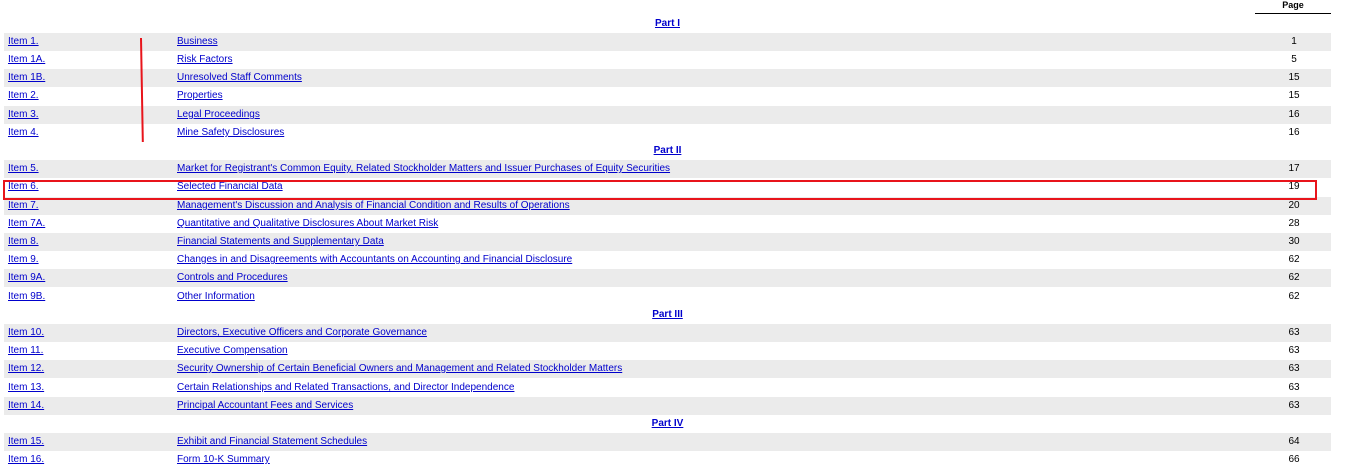 The image size is (1351, 471). Describe the element at coordinates (23, 169) in the screenshot. I see `item-number-link: Item 5.` at that location.